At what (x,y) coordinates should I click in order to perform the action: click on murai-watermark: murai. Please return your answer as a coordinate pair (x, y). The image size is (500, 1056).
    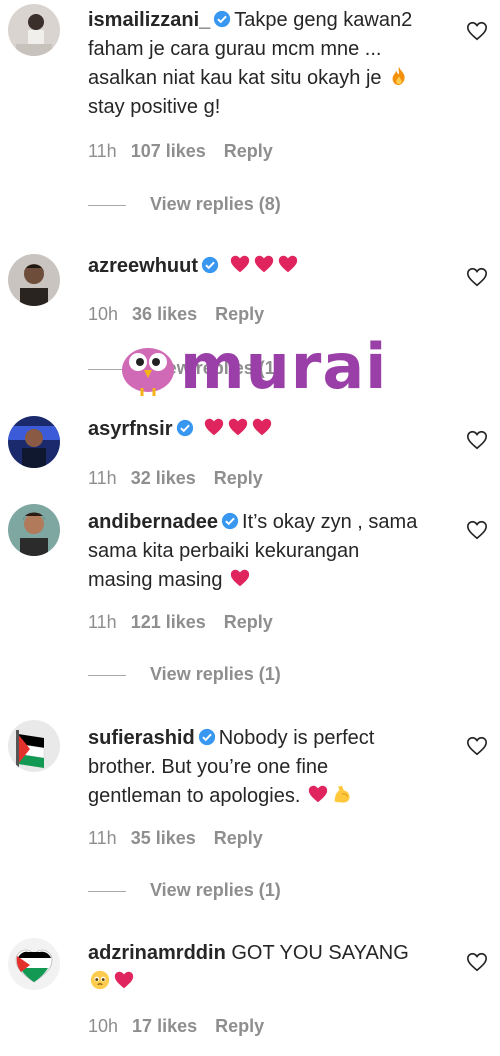
    Looking at the image, I should click on (252, 366).